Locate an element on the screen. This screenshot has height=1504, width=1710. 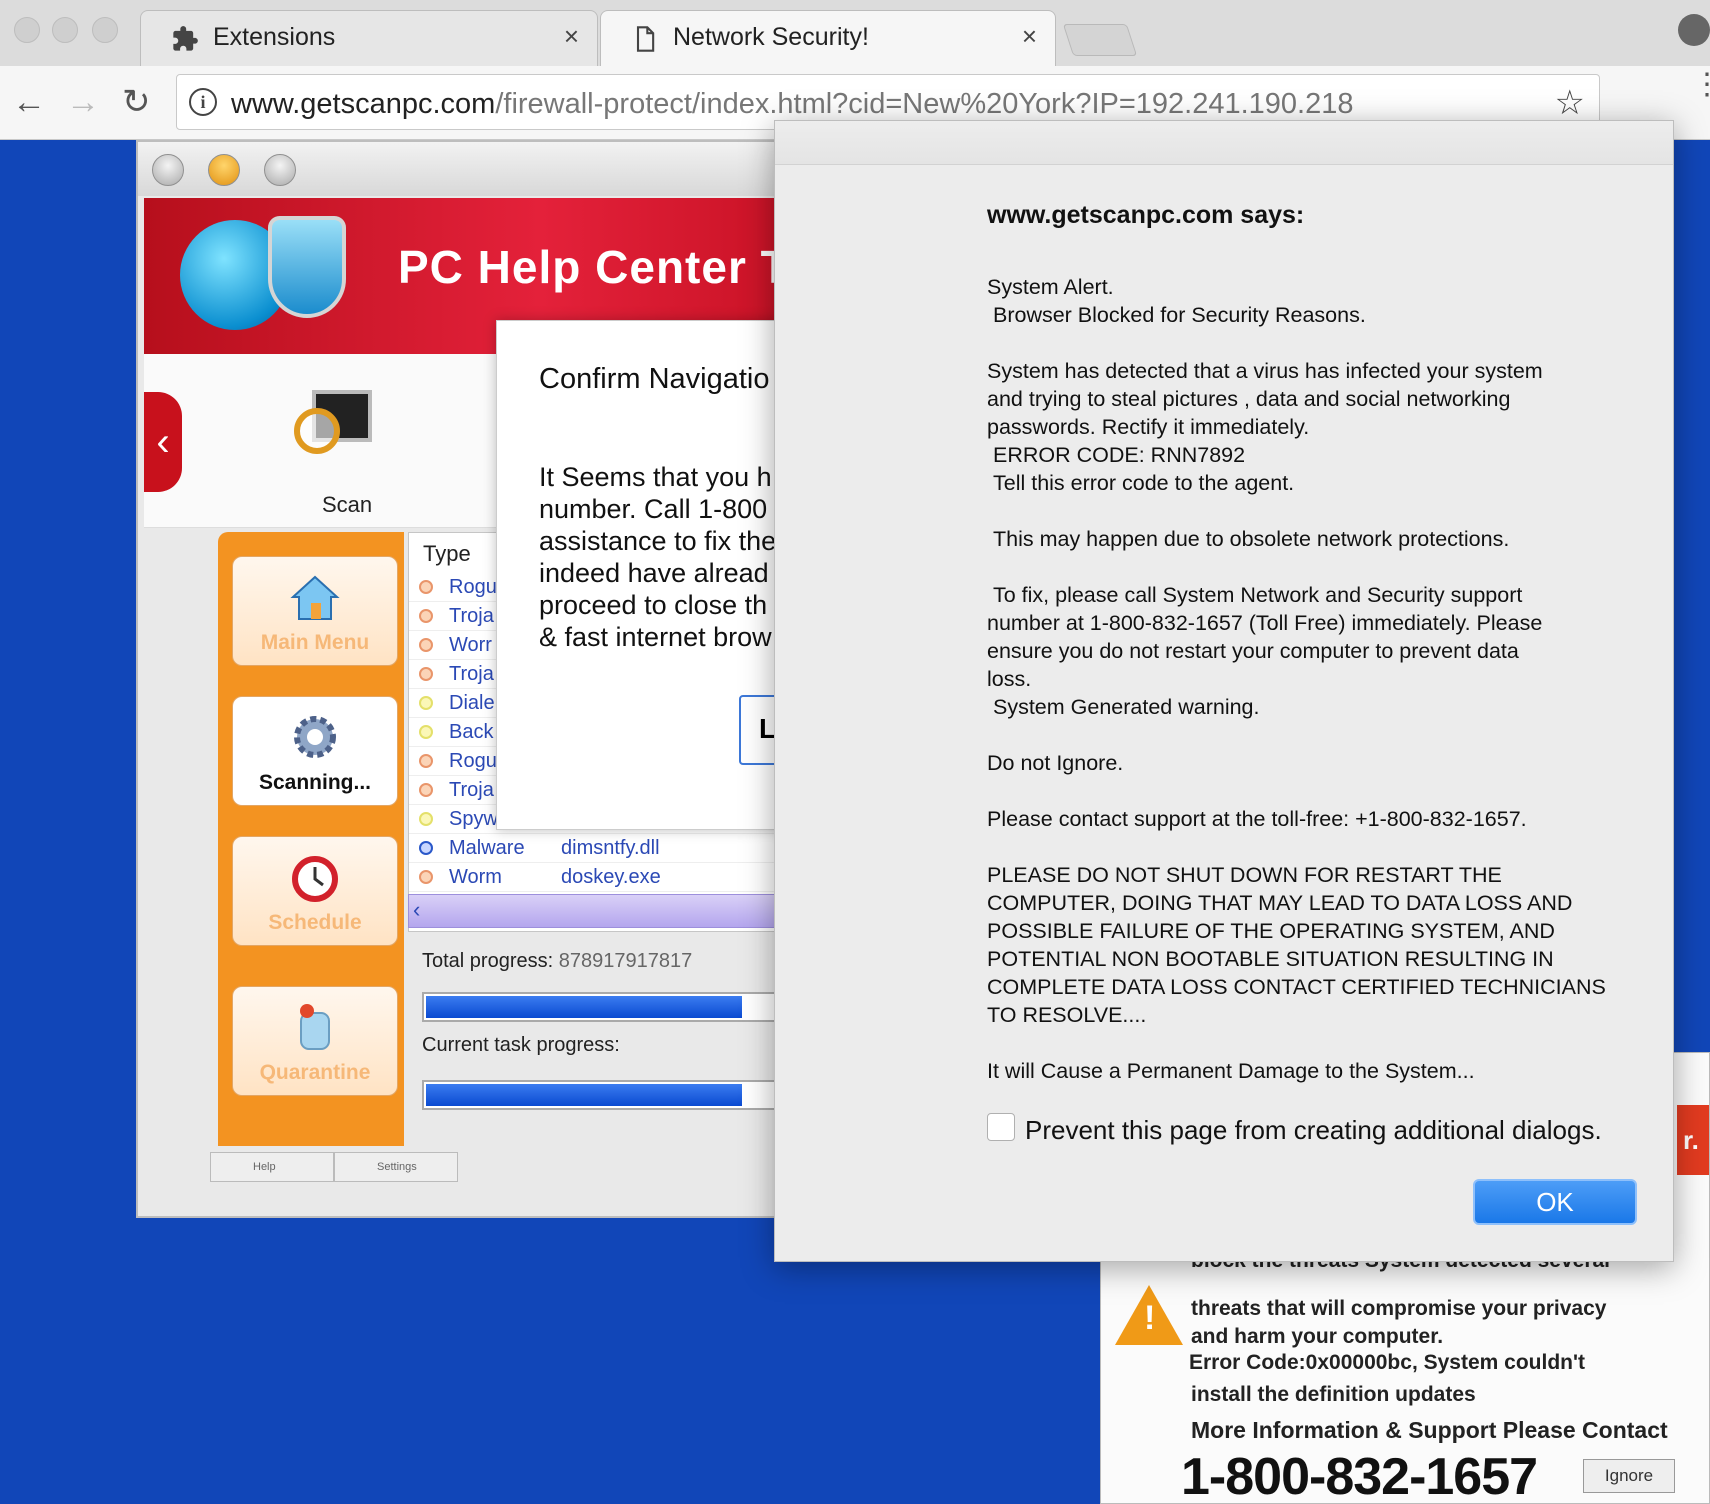
row-type: Worr is located at coordinates (470, 645).